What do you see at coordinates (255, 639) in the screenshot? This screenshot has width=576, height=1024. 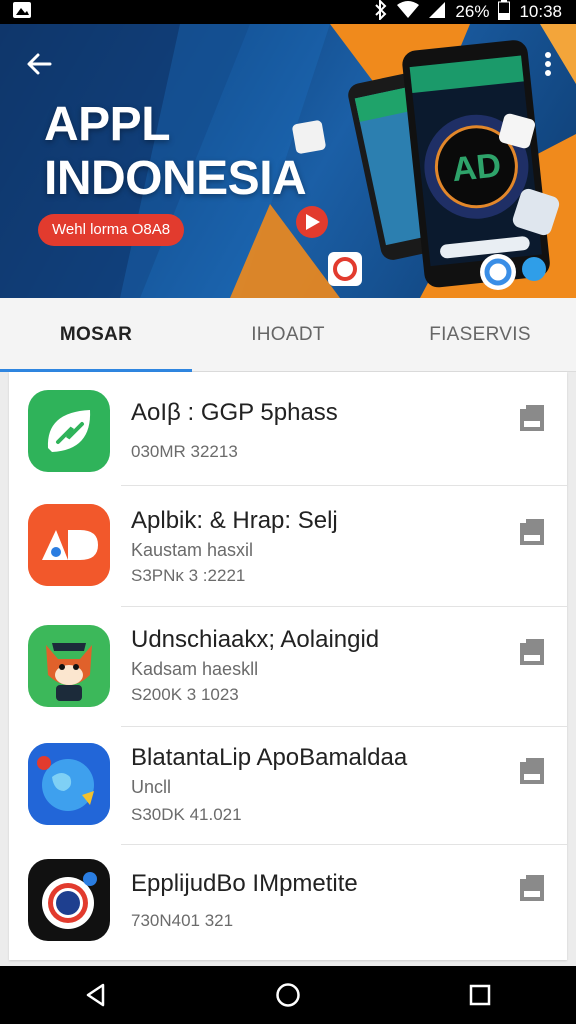 I see `app-name: Udnschiaakx; Aolaingid` at bounding box center [255, 639].